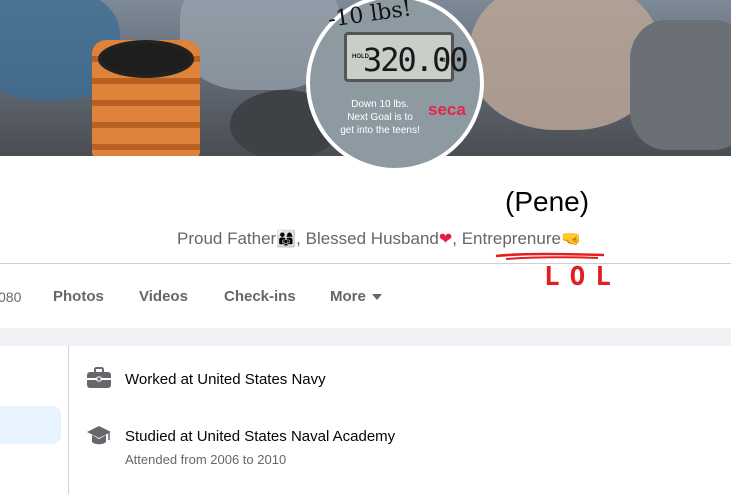 This screenshot has width=731, height=494. I want to click on tab-more-label: More, so click(348, 296).